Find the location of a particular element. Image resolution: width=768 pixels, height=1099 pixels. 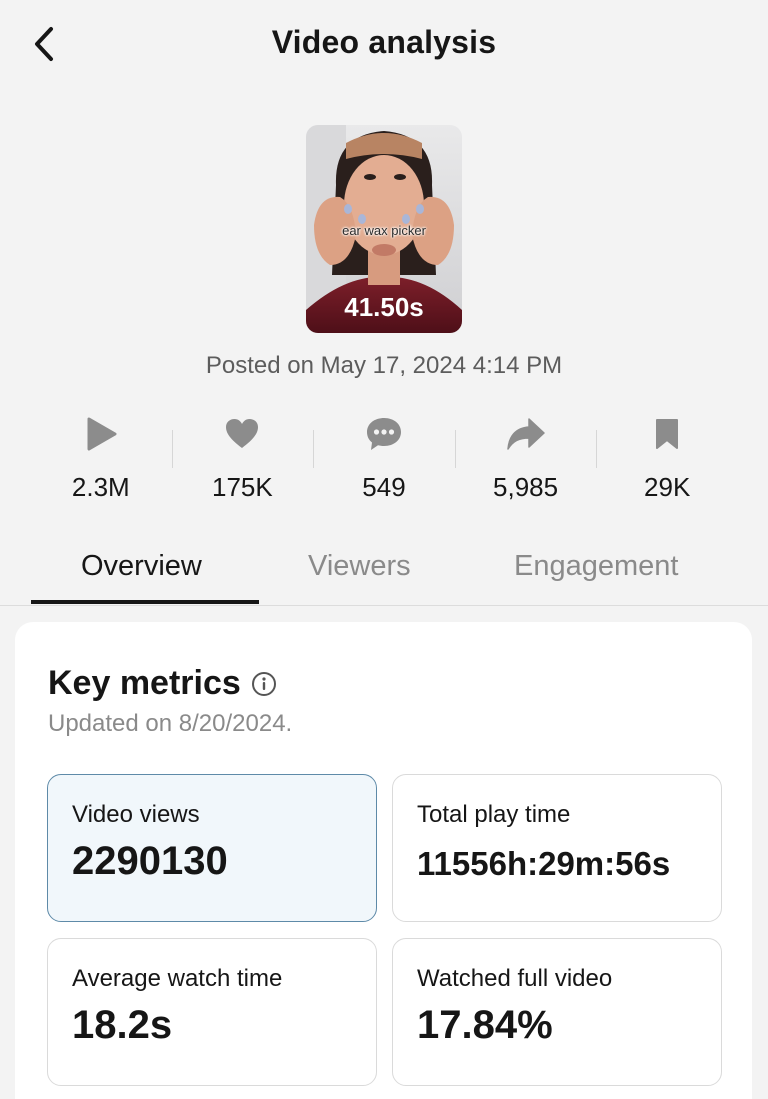

metric-label: Video views is located at coordinates (136, 814).